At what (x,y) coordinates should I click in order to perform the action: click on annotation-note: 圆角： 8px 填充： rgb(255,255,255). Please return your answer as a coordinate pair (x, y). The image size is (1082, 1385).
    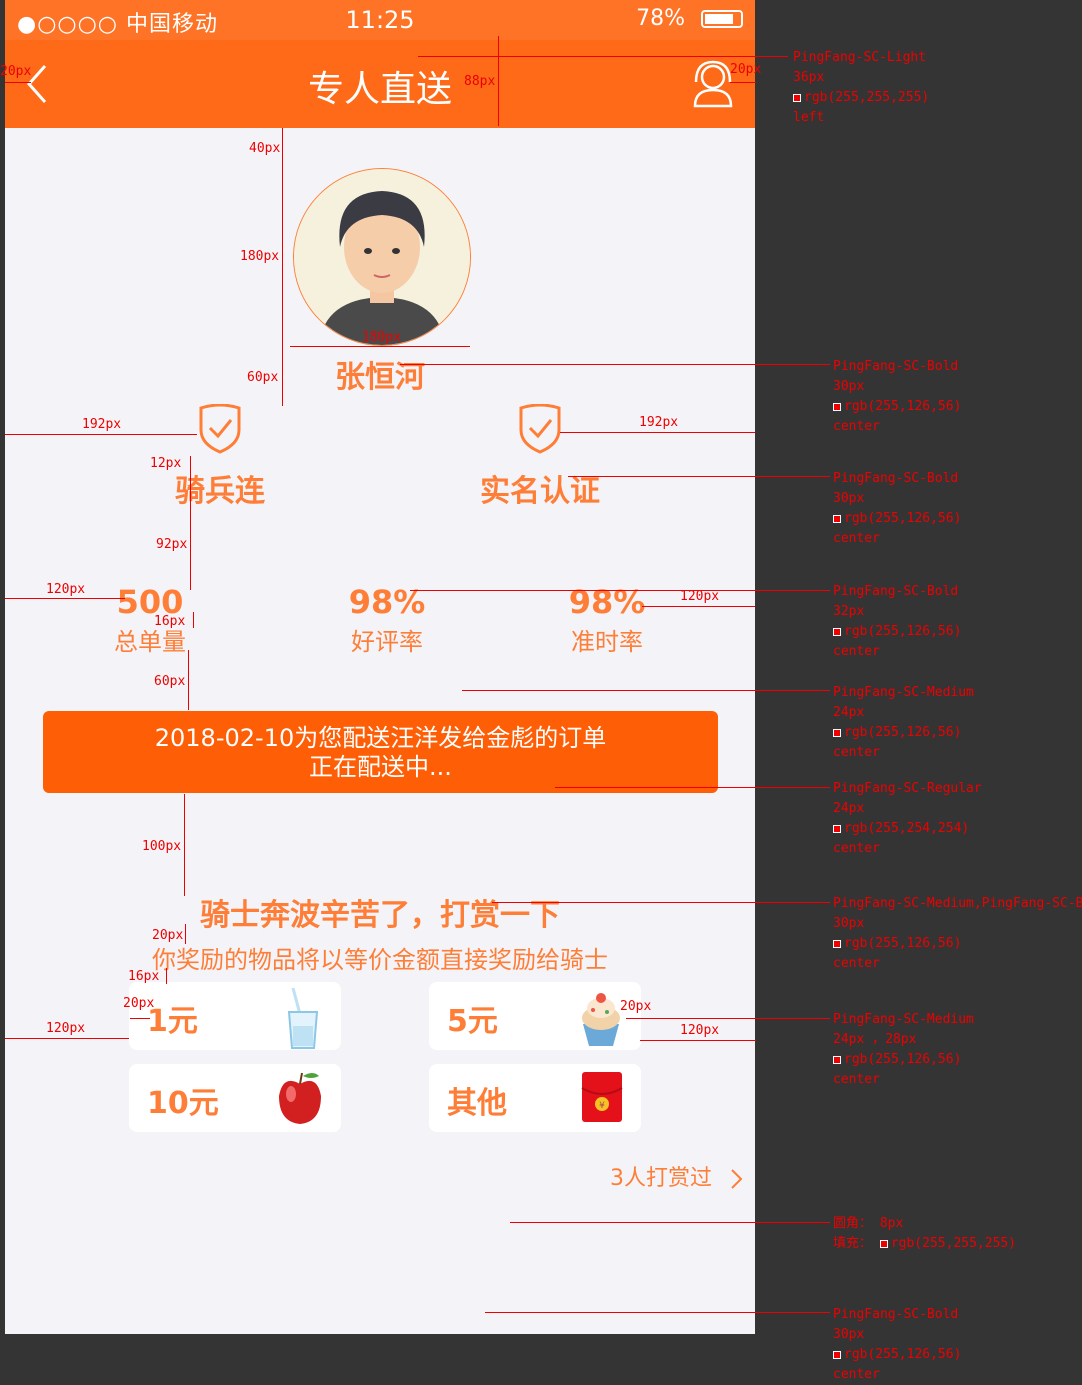
    Looking at the image, I should click on (925, 1233).